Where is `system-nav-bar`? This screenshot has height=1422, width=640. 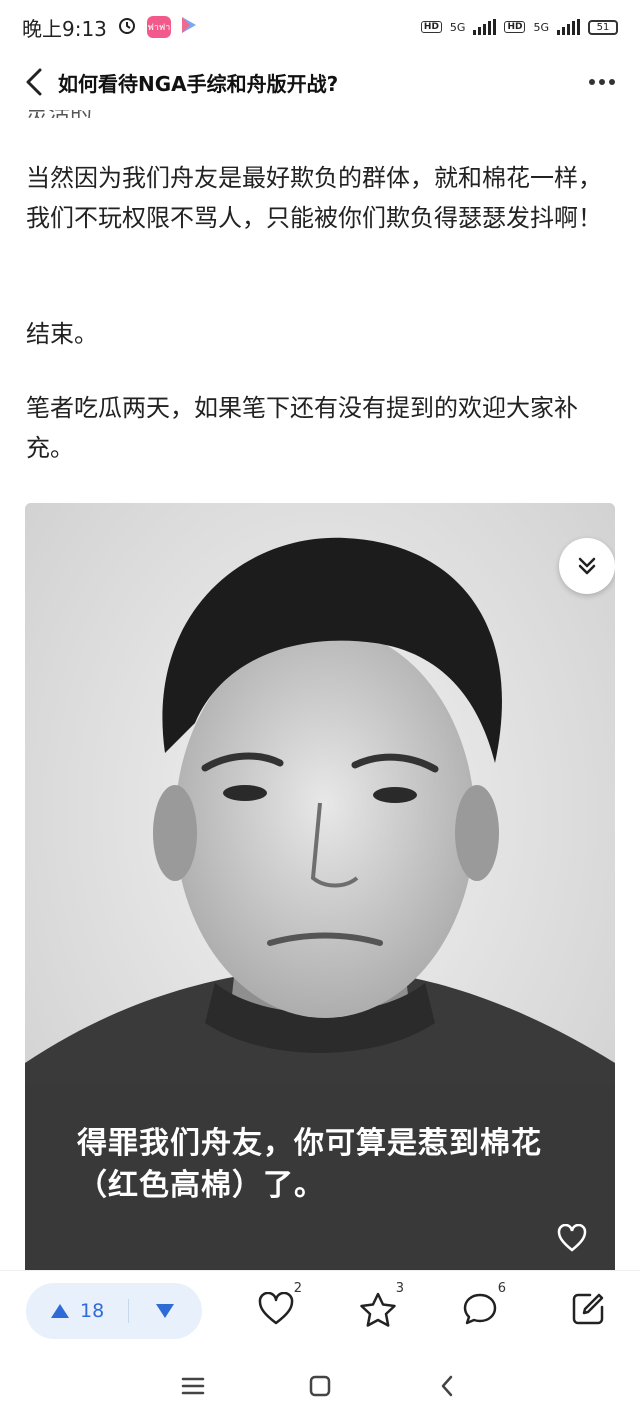
system-nav-bar is located at coordinates (320, 1386).